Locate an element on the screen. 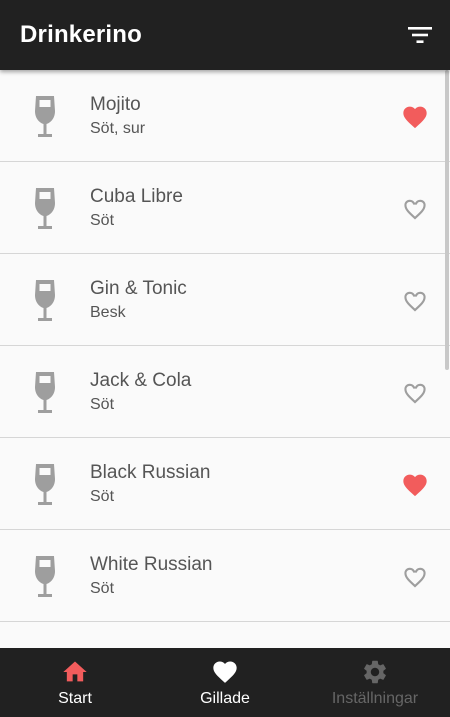  bottom-navigation: Start Gillade Inställningar is located at coordinates (225, 682).